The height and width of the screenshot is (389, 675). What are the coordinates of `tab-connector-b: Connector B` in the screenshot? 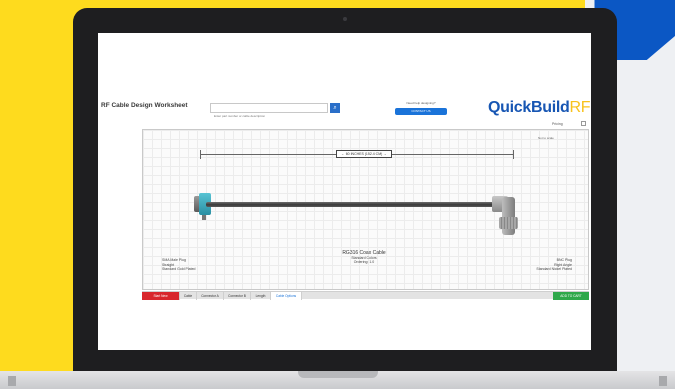 It's located at (237, 296).